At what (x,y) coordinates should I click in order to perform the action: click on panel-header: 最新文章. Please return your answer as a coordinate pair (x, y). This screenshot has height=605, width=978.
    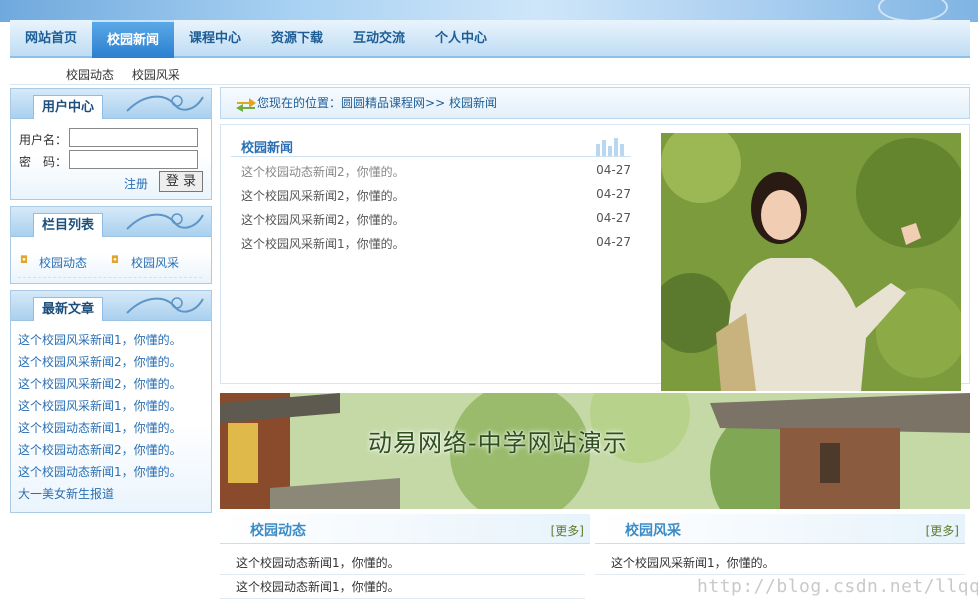
    Looking at the image, I should click on (111, 306).